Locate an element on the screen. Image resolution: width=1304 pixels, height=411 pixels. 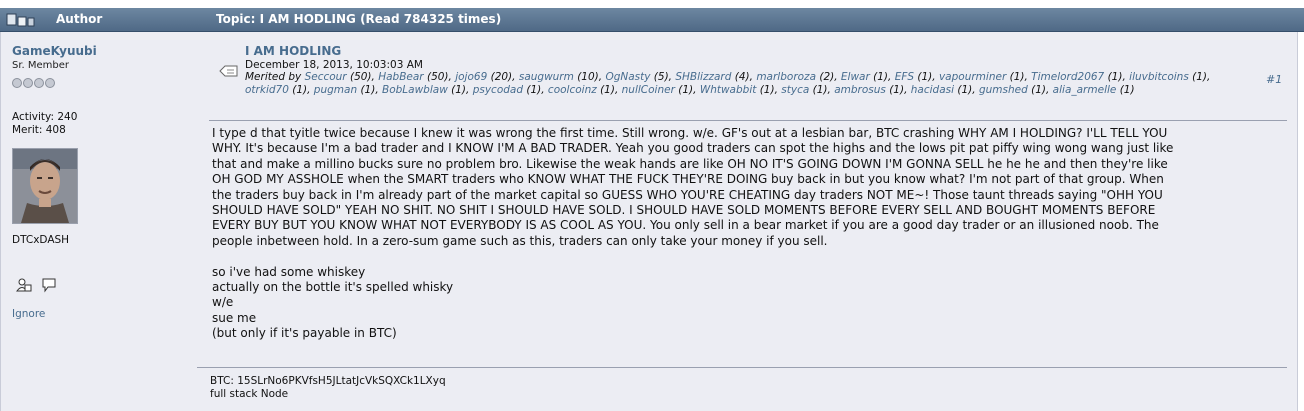
merited-by-label: Merited by is located at coordinates (273, 77).